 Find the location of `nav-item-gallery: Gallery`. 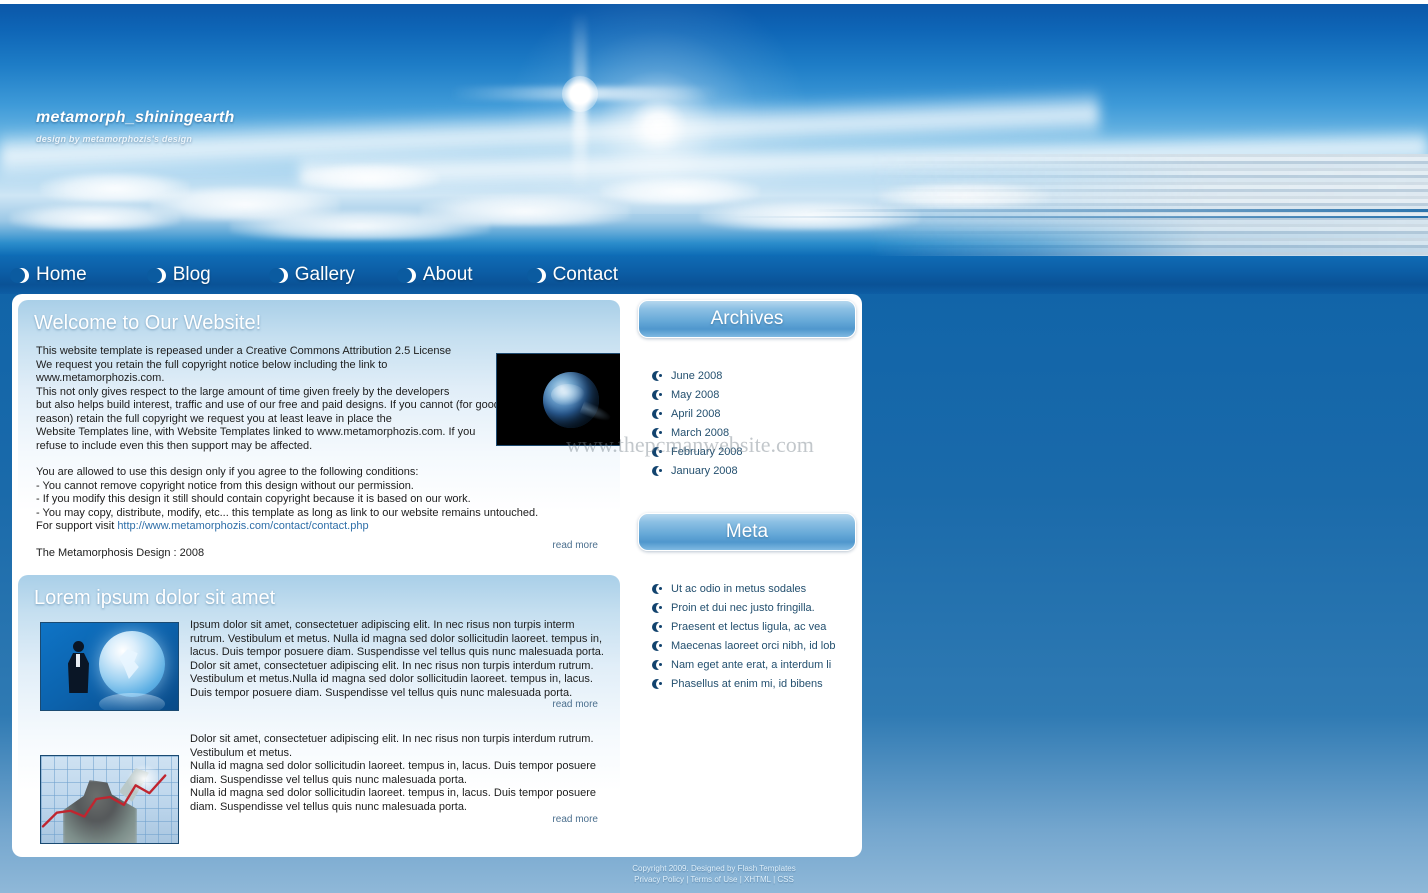

nav-item-gallery: Gallery is located at coordinates (311, 275).